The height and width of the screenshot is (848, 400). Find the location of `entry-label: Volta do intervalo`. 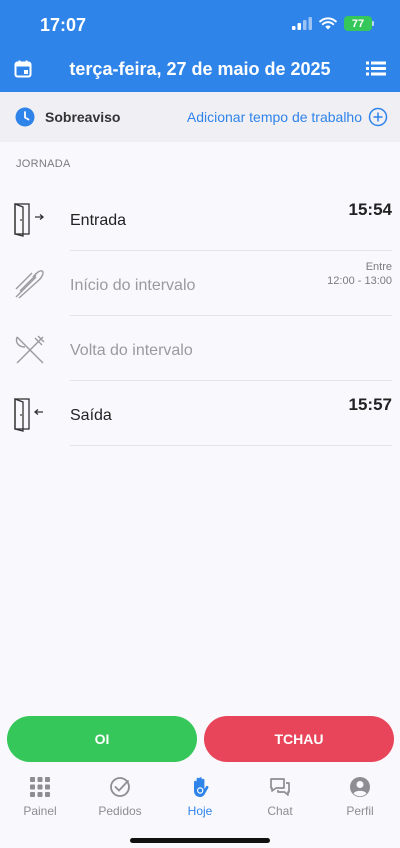

entry-label: Volta do intervalo is located at coordinates (131, 350).